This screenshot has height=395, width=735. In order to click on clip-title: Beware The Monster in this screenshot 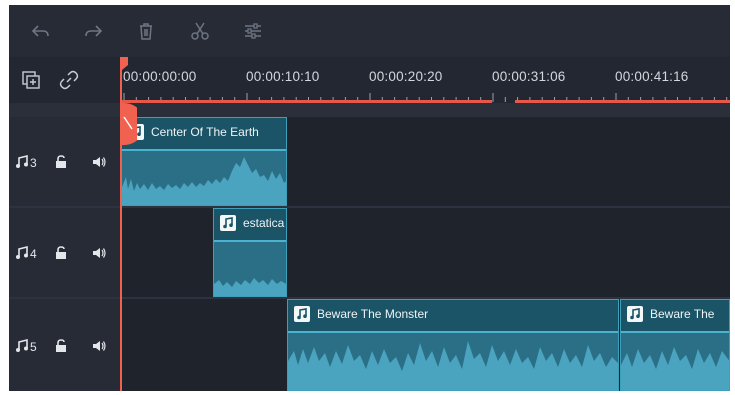, I will do `click(373, 314)`.